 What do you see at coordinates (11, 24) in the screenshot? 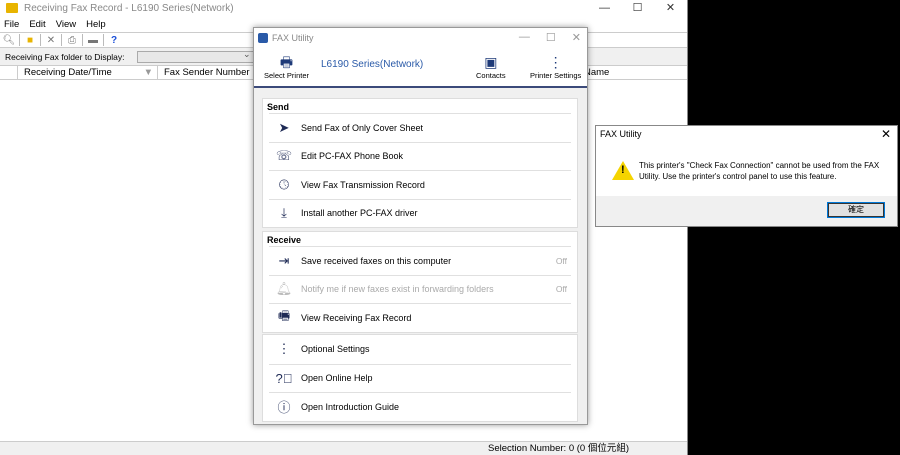
I see `menu-file: File` at bounding box center [11, 24].